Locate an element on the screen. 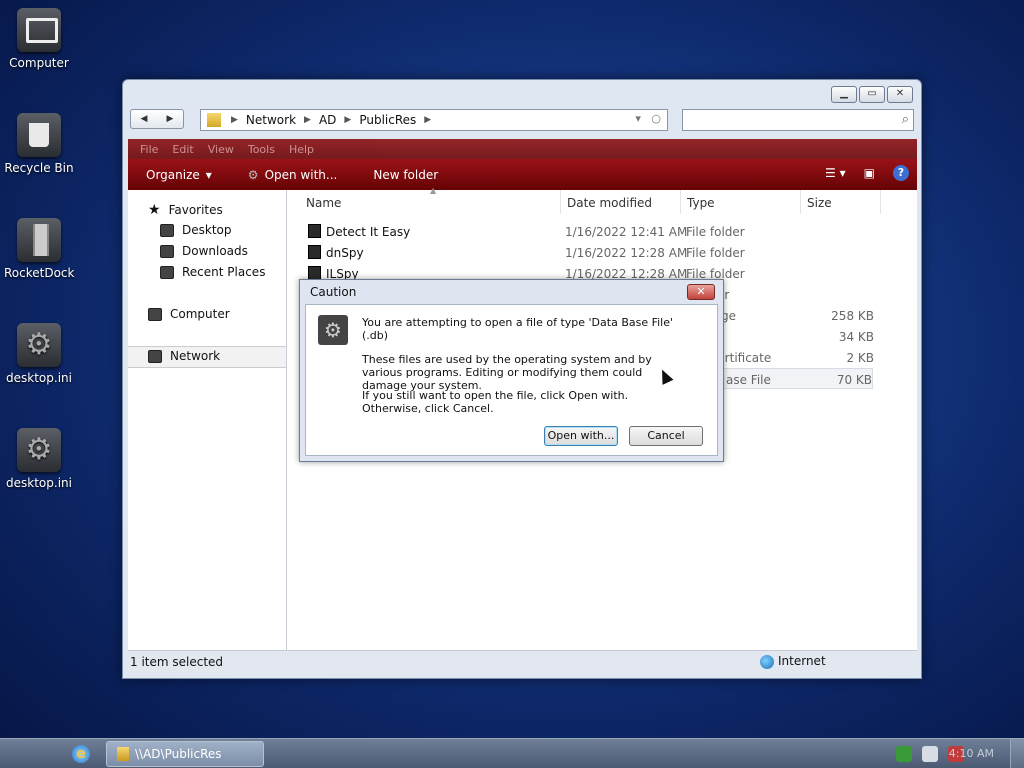 This screenshot has width=1024, height=768. file-name: Detect It Easy is located at coordinates (368, 232).